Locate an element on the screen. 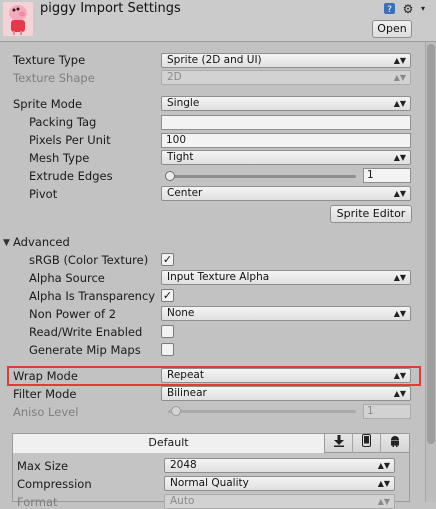  sprite-mode-dropdown: Single ▲▼ is located at coordinates (286, 103).